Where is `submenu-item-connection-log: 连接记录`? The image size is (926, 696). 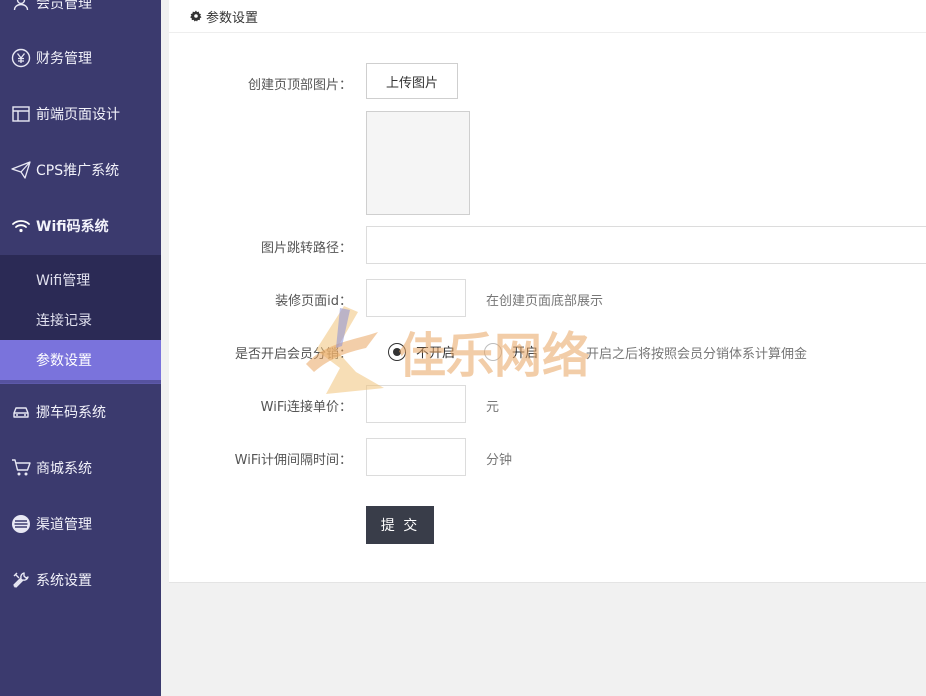 submenu-item-connection-log: 连接记录 is located at coordinates (80, 320).